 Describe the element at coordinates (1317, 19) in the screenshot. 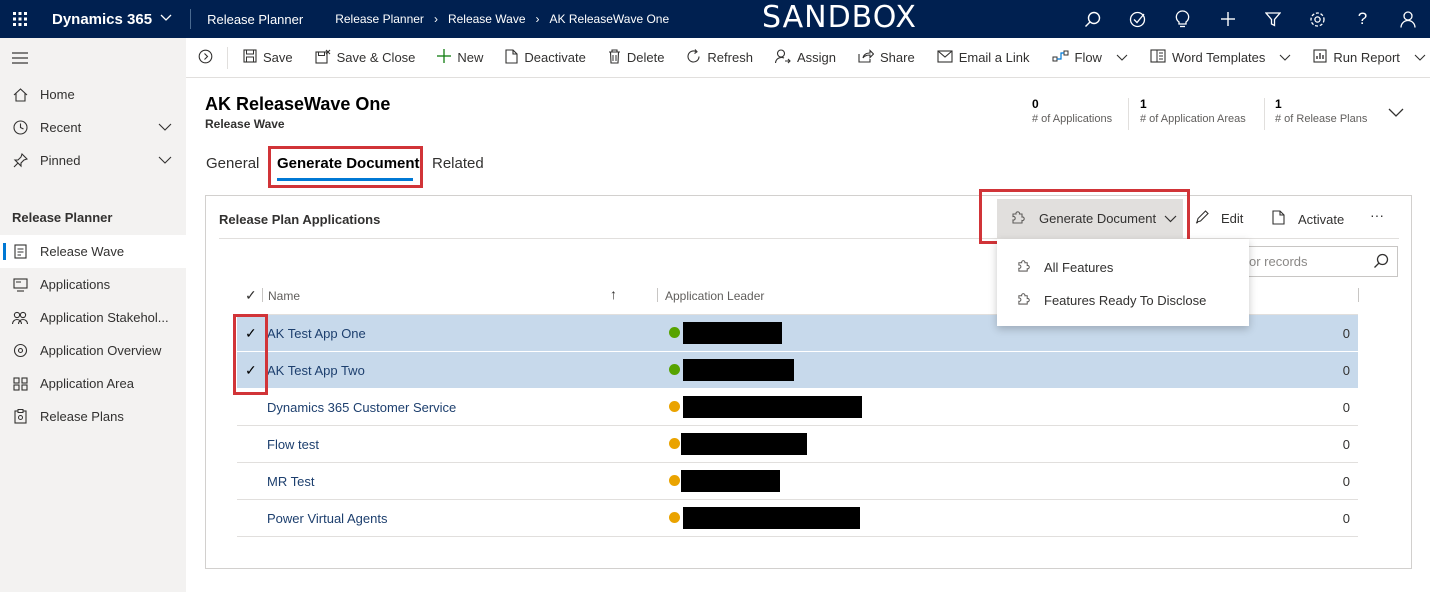

I see `settings-icon` at that location.